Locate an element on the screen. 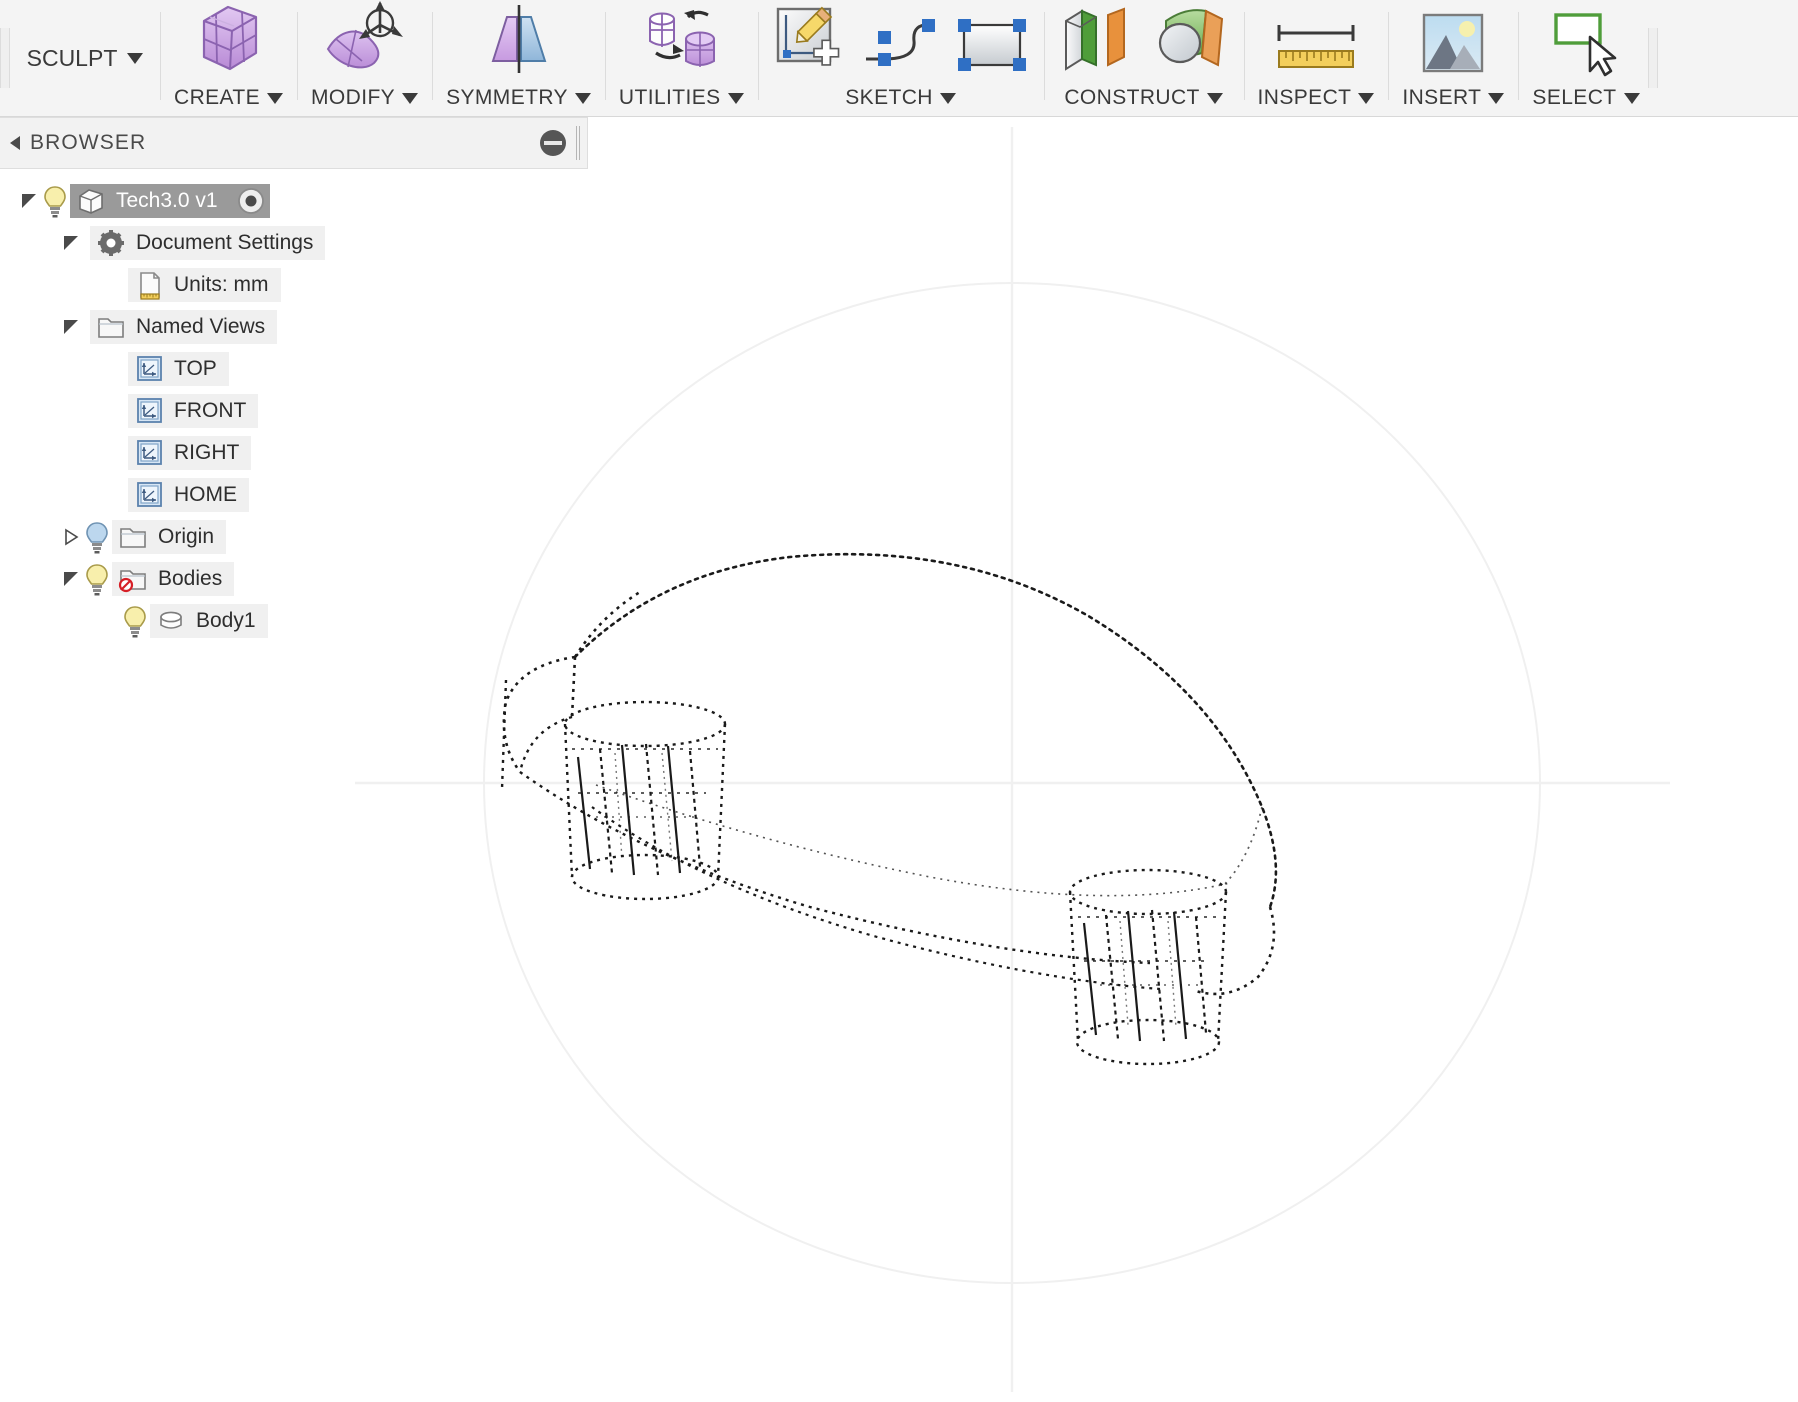 The image size is (1798, 1402). toolbar-group-select: SELECT is located at coordinates (1585, 58).